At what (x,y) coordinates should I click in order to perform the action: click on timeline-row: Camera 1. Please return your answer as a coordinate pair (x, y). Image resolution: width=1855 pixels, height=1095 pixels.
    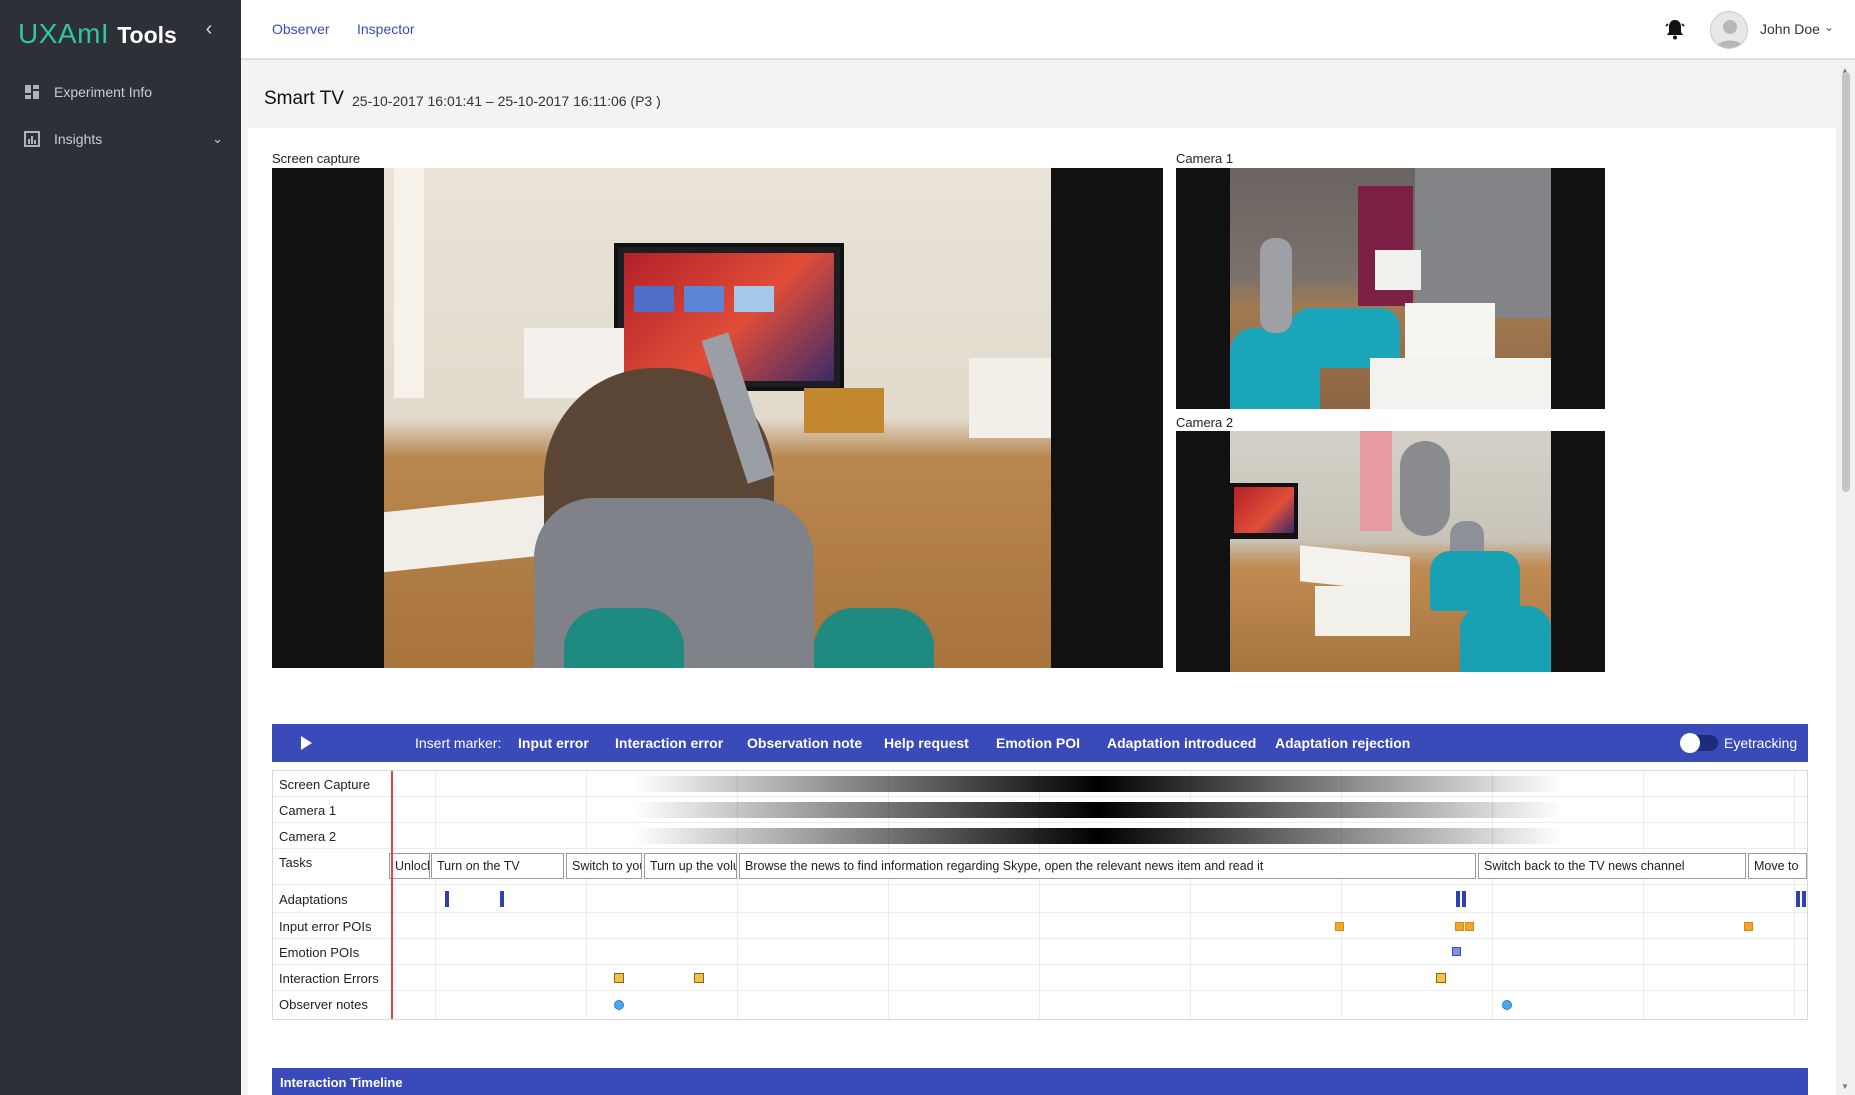
    Looking at the image, I should click on (1040, 810).